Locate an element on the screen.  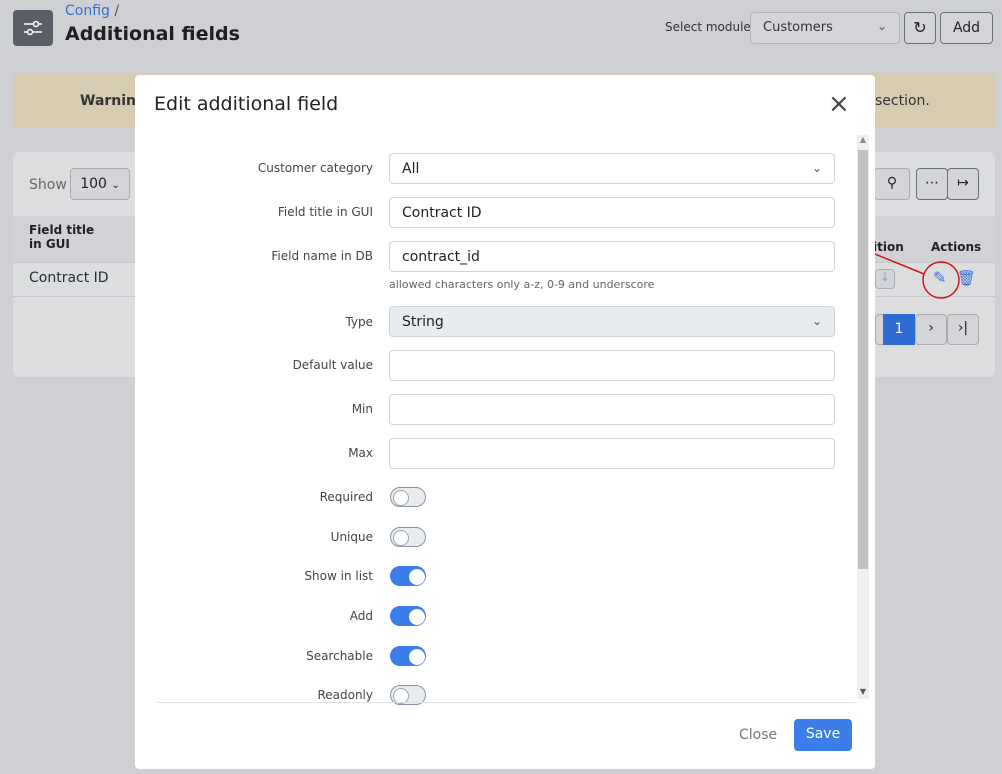
type-label: Type is located at coordinates (359, 322).